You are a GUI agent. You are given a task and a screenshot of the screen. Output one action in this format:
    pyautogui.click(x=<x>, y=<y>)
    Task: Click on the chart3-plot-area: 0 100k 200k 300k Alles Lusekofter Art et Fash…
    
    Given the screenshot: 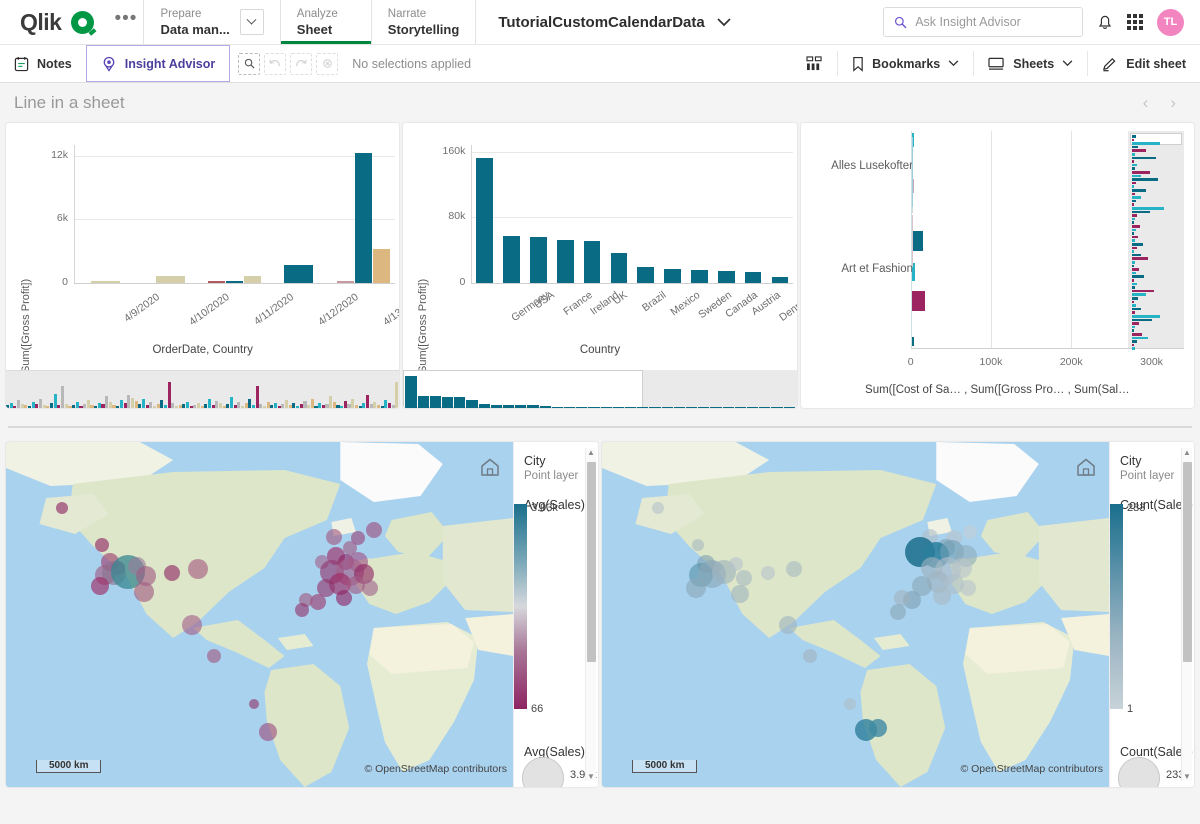 What is the action you would take?
    pyautogui.click(x=997, y=265)
    